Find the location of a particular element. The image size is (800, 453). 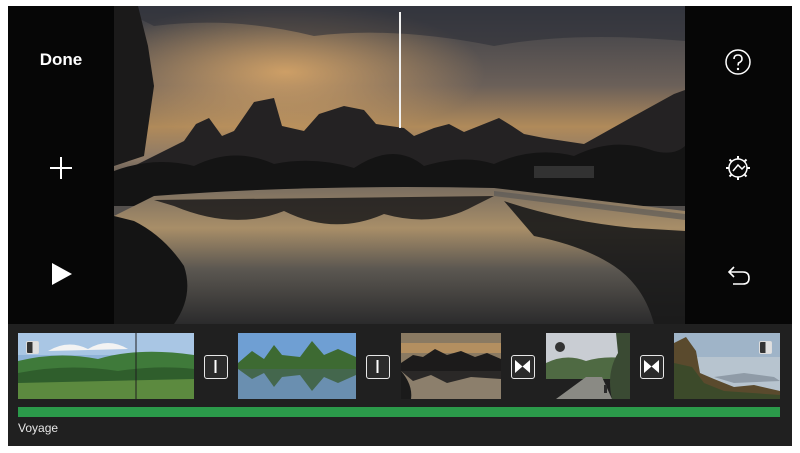

clip-start-badge is located at coordinates (32, 347).